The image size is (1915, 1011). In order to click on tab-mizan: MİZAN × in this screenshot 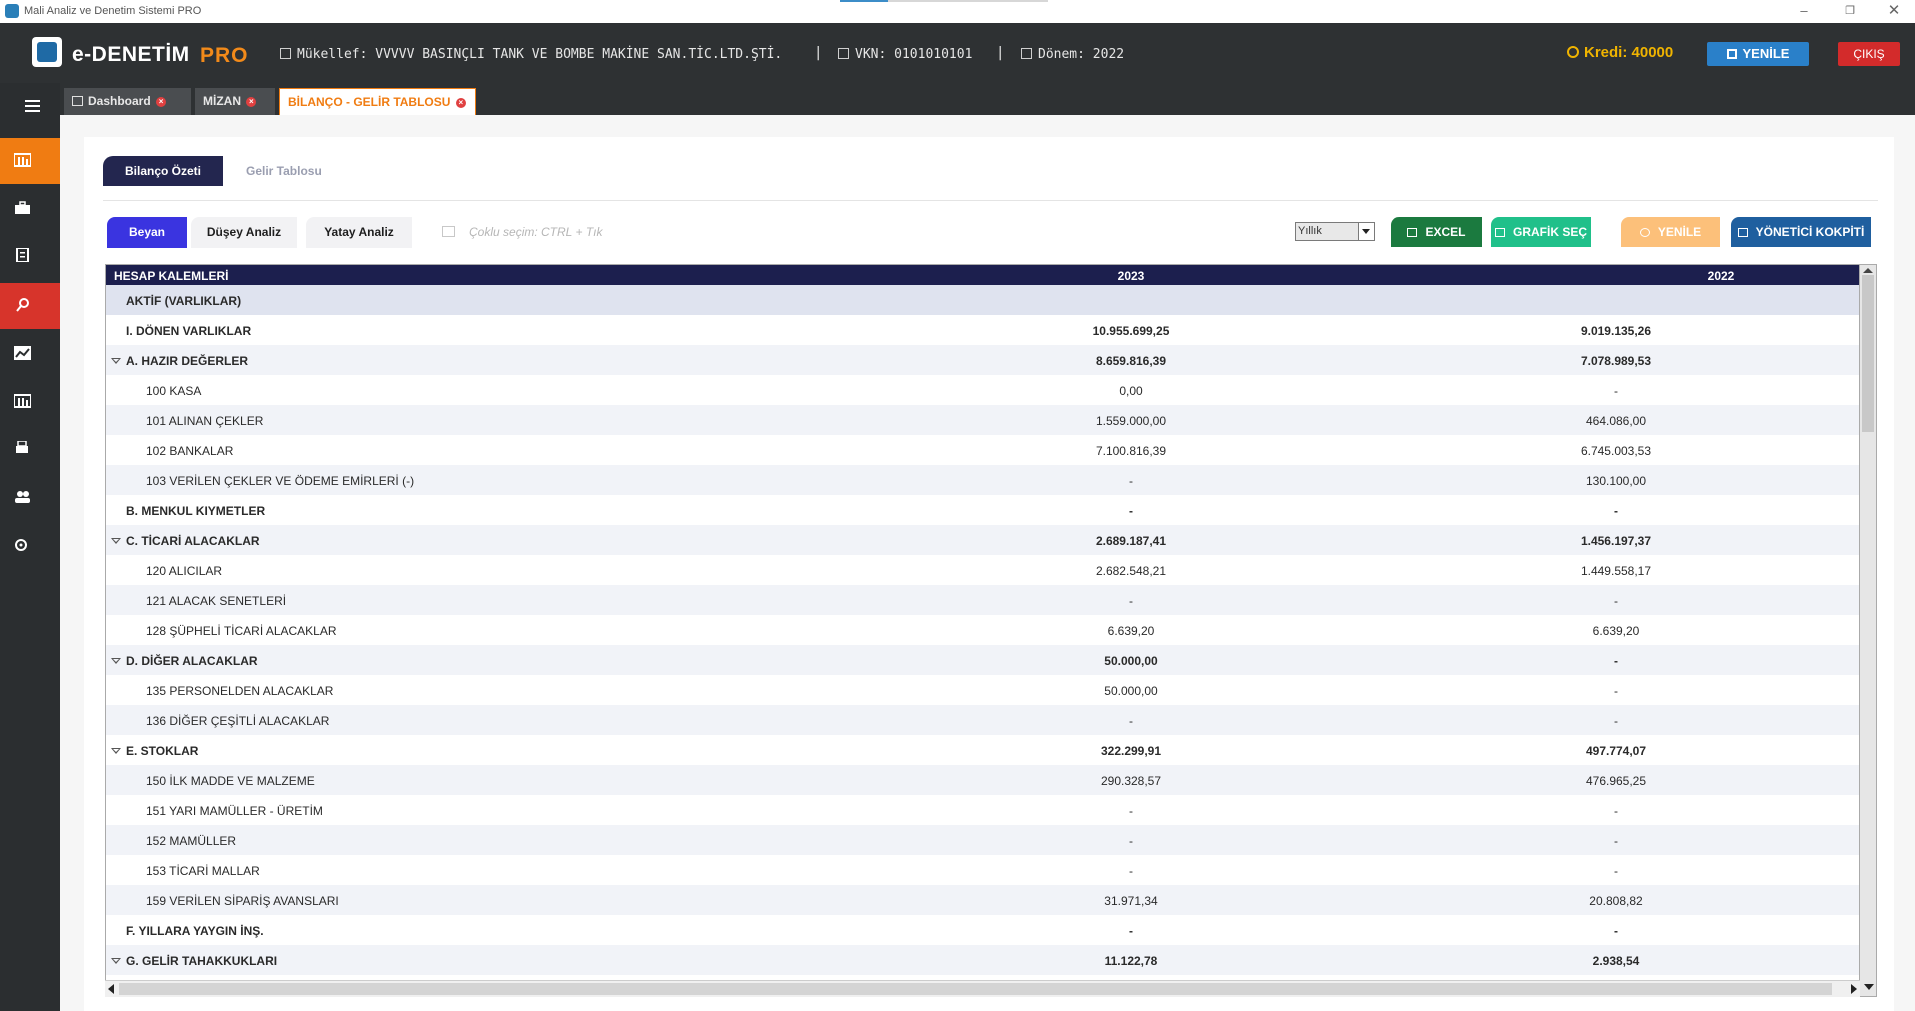, I will do `click(235, 101)`.